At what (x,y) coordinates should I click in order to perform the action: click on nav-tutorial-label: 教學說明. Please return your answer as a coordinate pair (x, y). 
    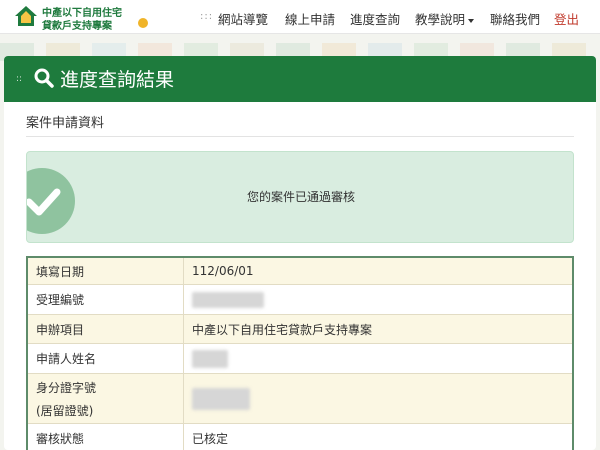
    Looking at the image, I should click on (440, 19).